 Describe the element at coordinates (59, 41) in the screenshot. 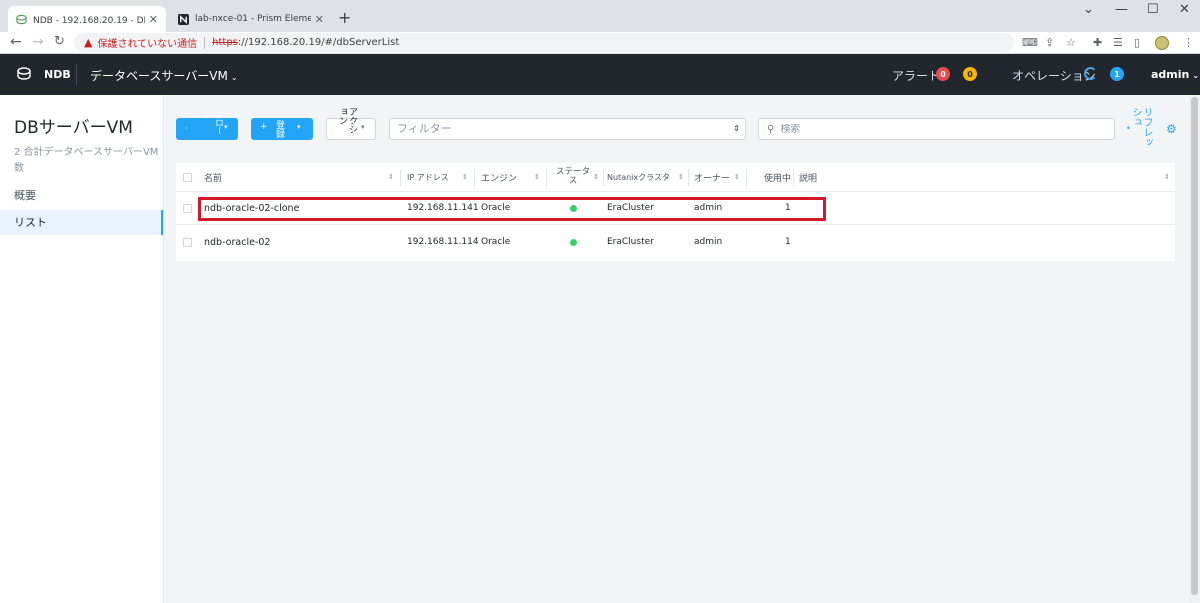

I see `reload-icon: ↻` at that location.